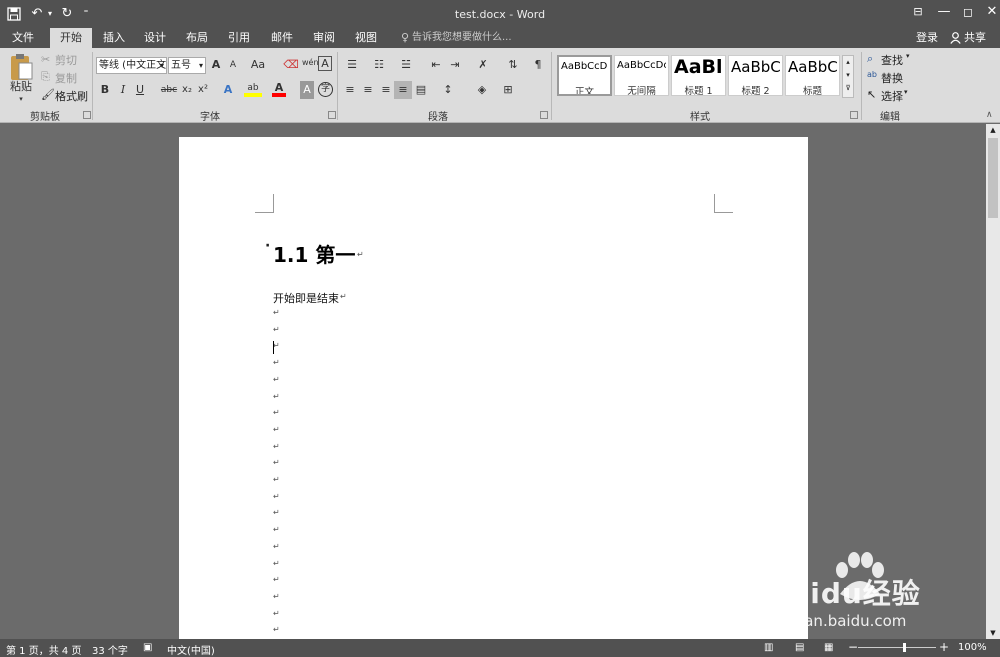  What do you see at coordinates (282, 38) in the screenshot?
I see `tab-mailings: 邮件` at bounding box center [282, 38].